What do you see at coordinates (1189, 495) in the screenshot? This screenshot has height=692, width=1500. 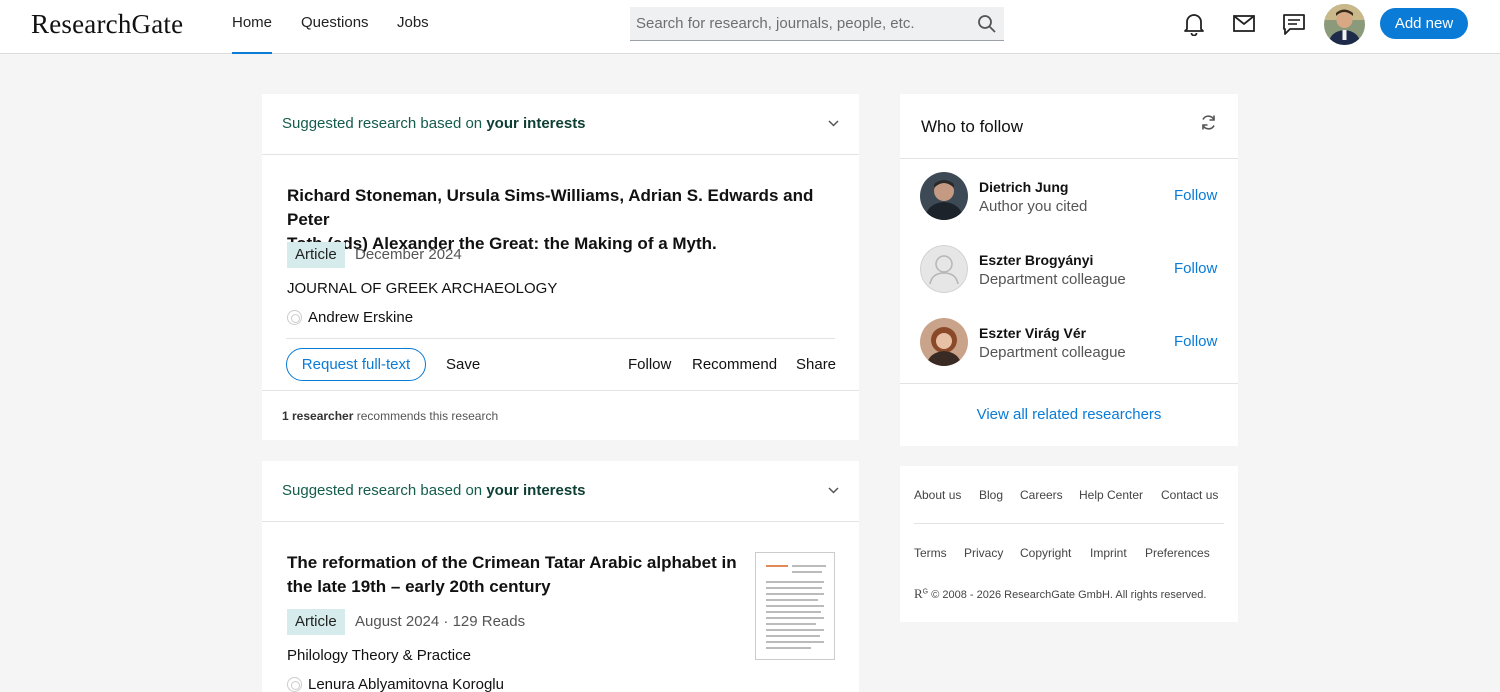 I see `footer-link-contact: Contact us` at bounding box center [1189, 495].